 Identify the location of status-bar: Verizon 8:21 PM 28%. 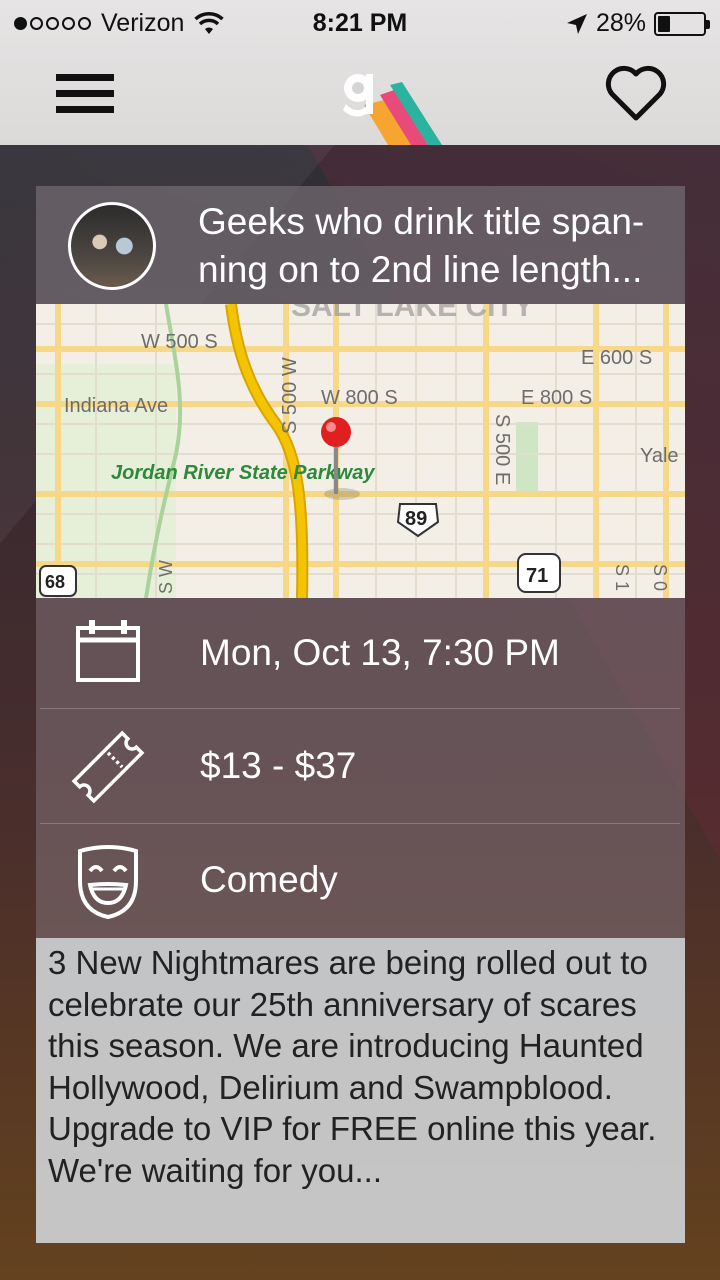
(360, 24).